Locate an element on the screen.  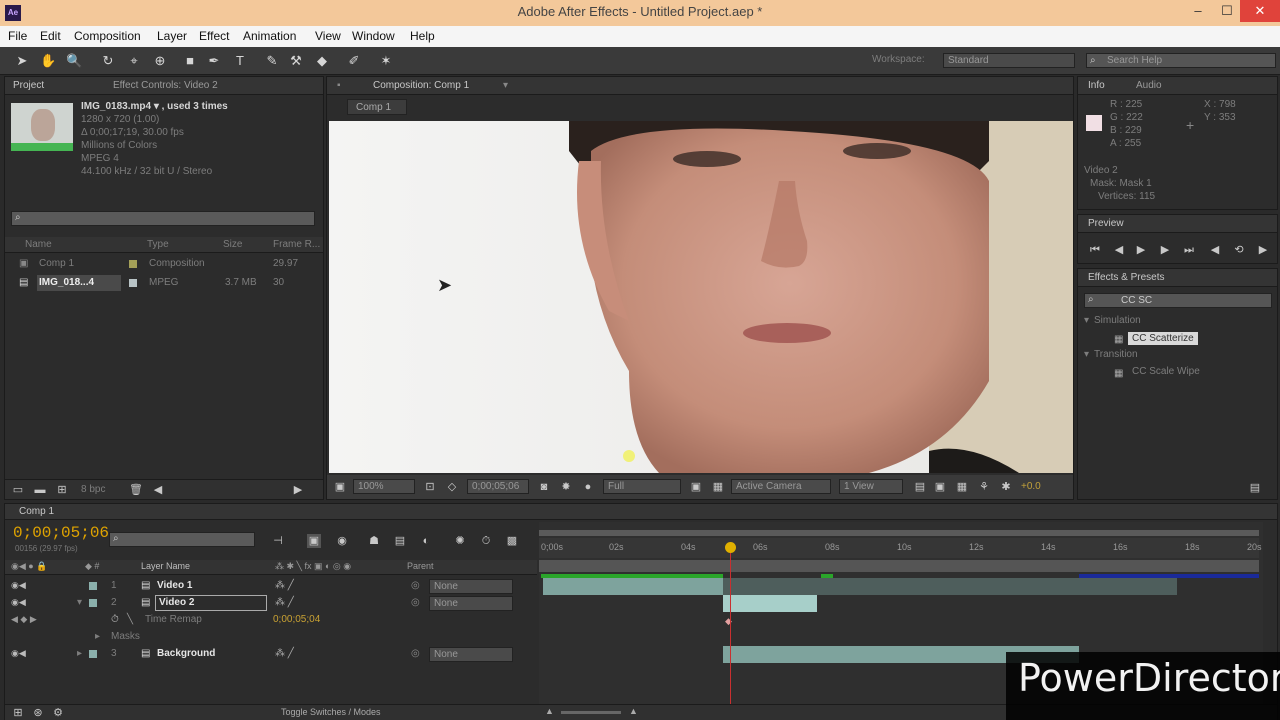
loop-icon: ⟲ is located at coordinates (1239, 250).